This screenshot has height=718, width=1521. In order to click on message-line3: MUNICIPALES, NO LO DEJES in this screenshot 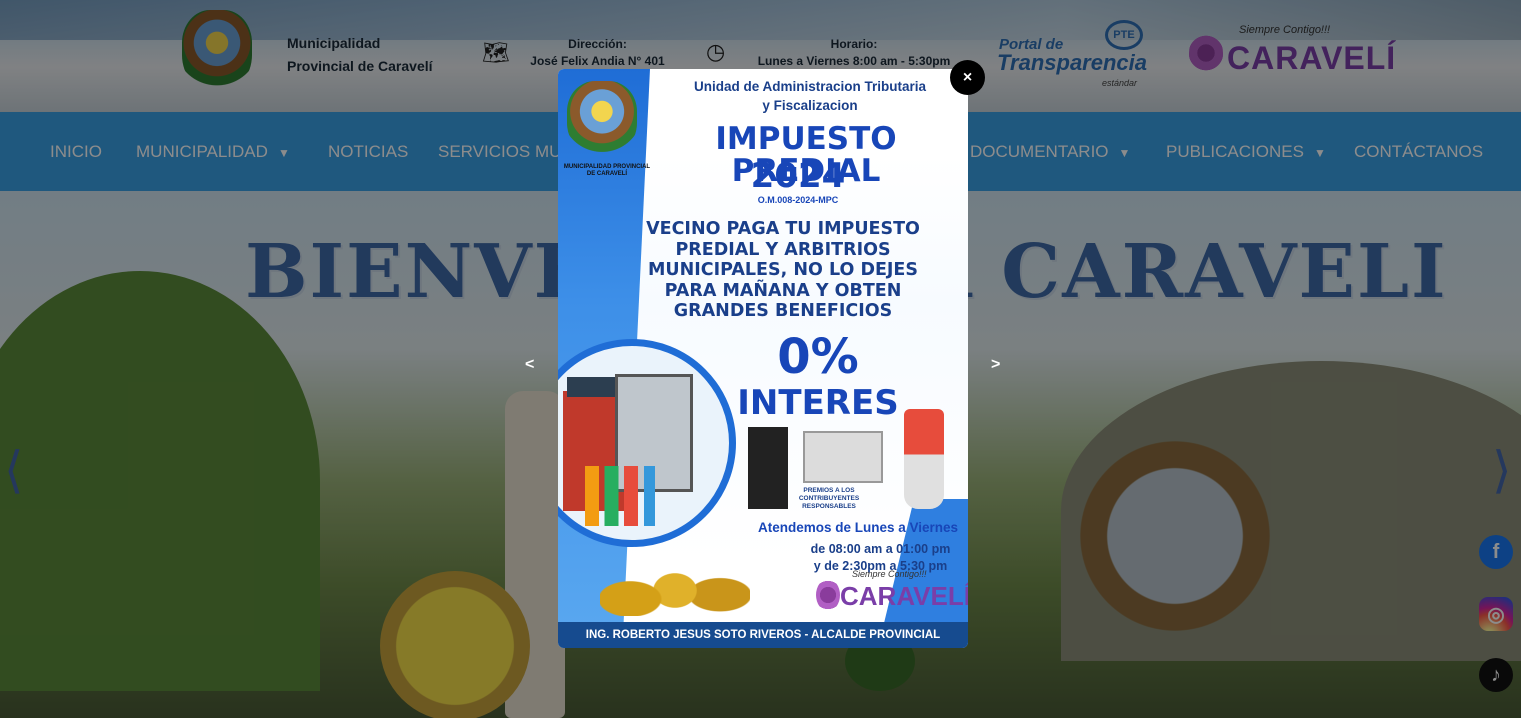, I will do `click(782, 270)`.